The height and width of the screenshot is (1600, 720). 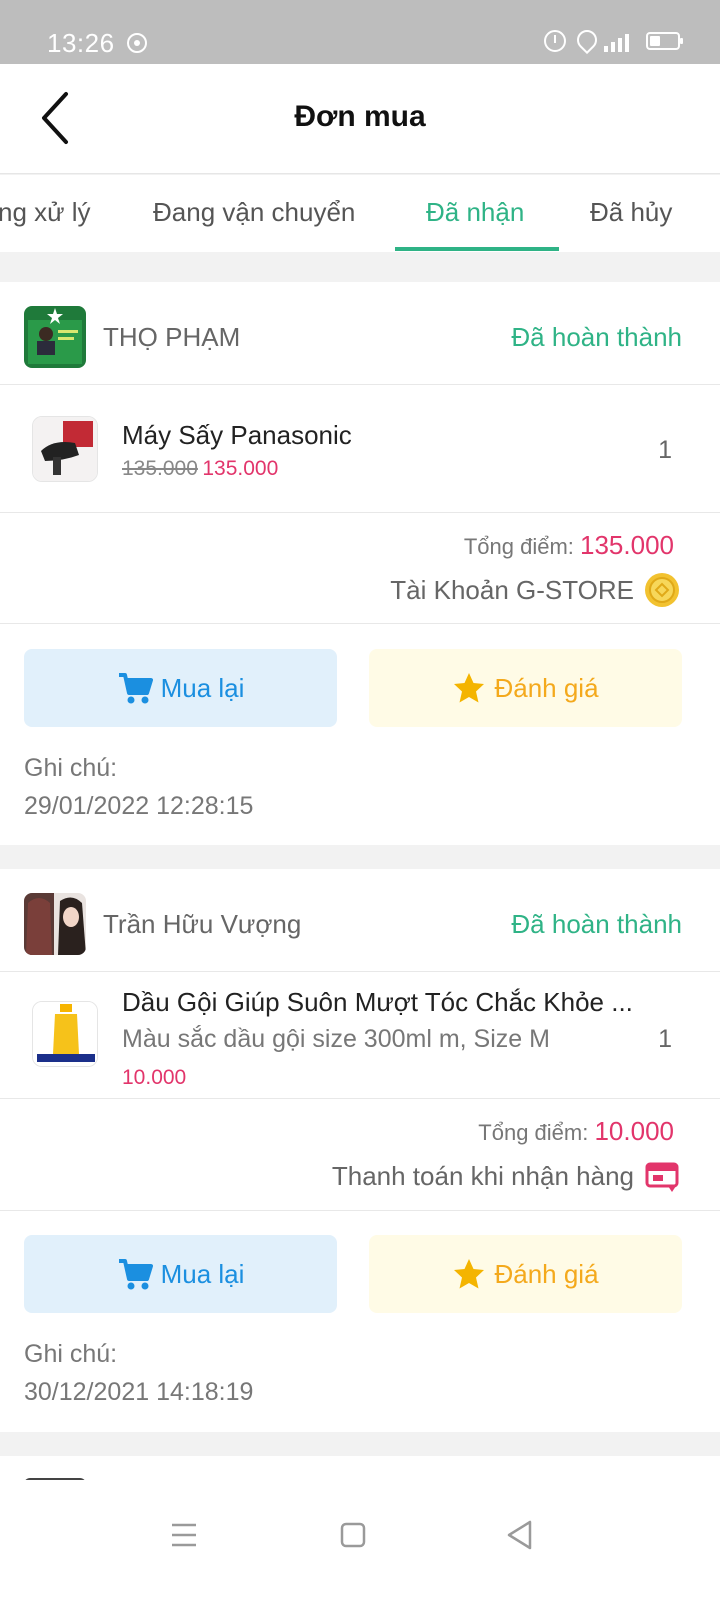 I want to click on status-icons, so click(x=613, y=41).